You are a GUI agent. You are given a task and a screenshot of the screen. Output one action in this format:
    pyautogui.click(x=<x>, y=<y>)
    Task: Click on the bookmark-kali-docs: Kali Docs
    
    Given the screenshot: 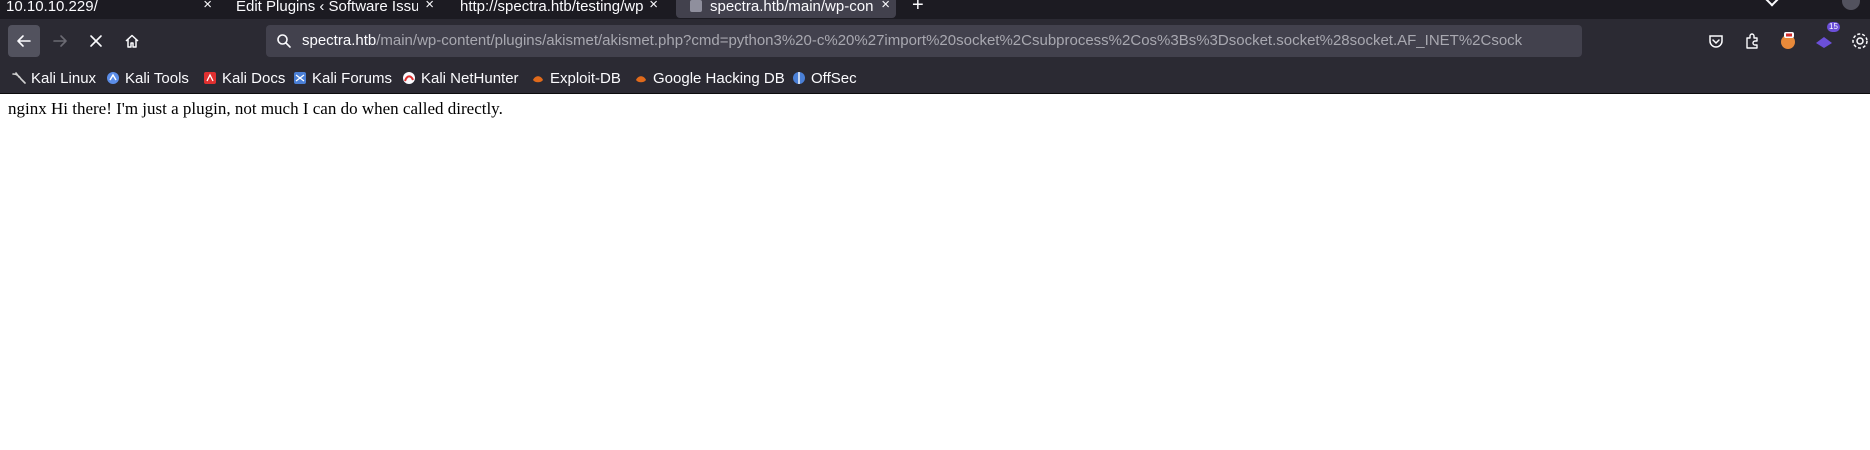 What is the action you would take?
    pyautogui.click(x=244, y=78)
    